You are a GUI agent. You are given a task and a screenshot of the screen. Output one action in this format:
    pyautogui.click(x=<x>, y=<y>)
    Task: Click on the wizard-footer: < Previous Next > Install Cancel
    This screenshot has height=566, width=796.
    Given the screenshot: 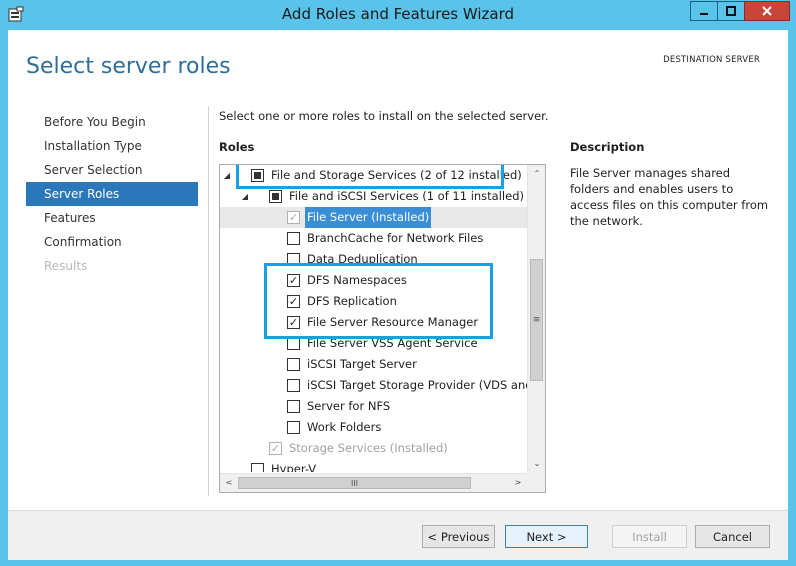 What is the action you would take?
    pyautogui.click(x=398, y=535)
    